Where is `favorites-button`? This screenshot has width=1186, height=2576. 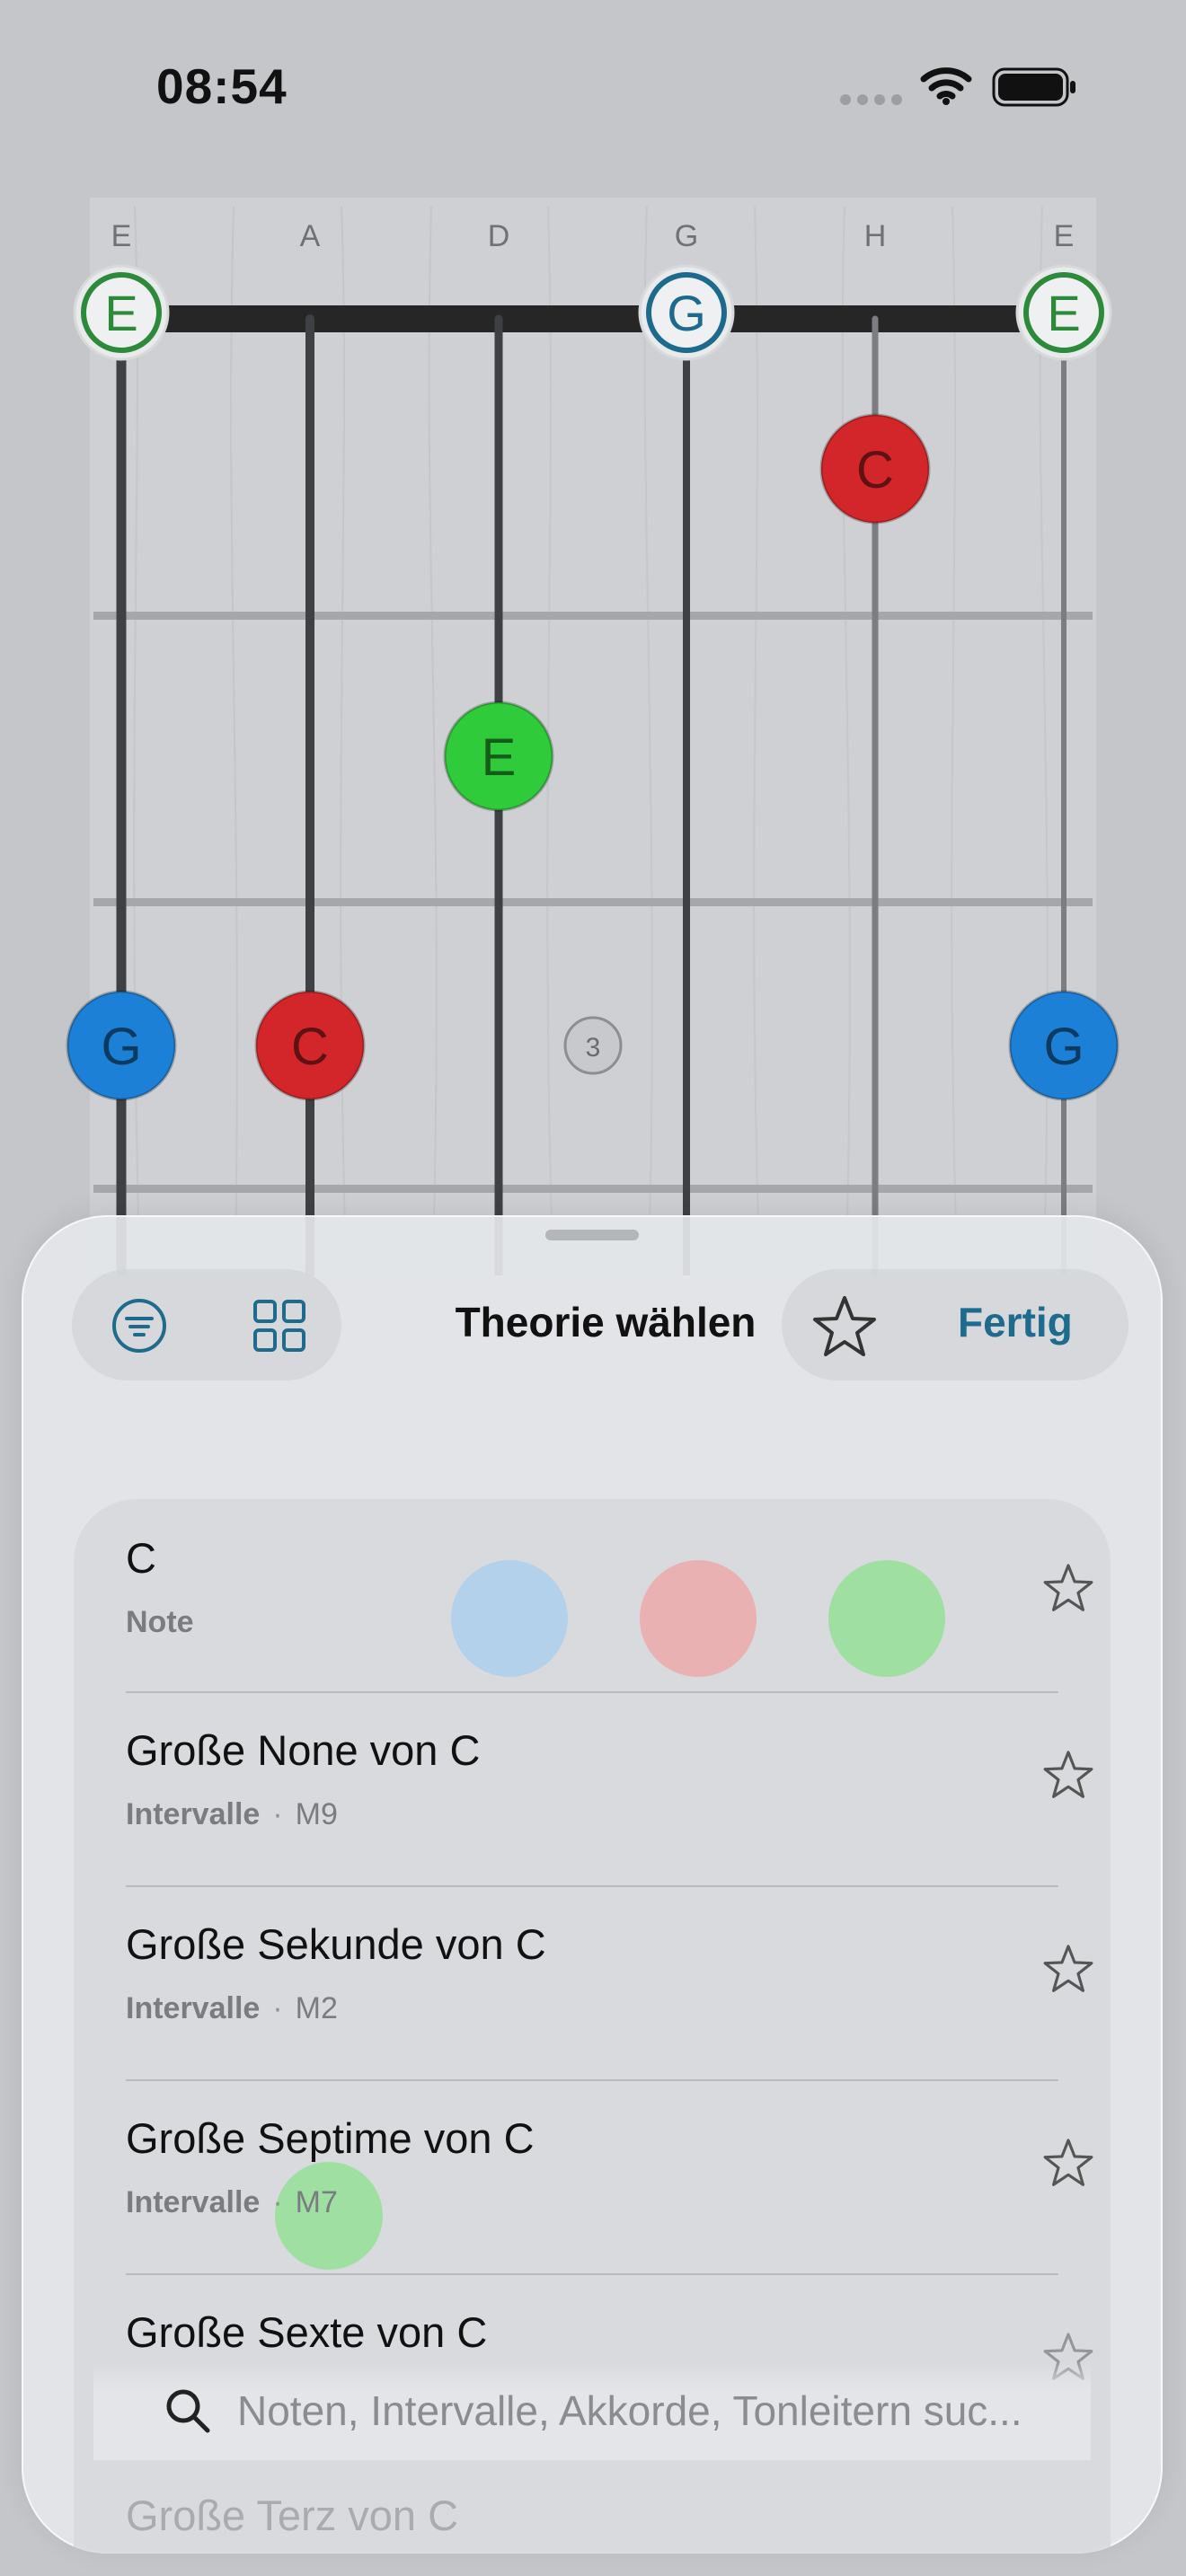 favorites-button is located at coordinates (845, 1327).